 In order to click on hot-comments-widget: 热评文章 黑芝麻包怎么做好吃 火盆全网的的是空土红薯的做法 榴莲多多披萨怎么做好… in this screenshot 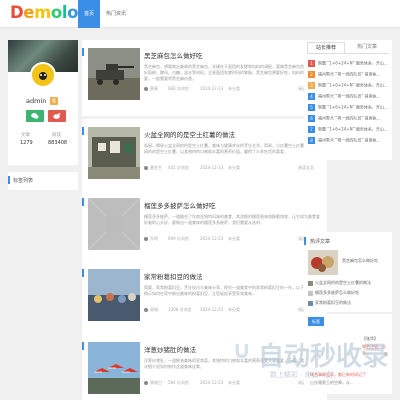, I will do `click(348, 272)`.